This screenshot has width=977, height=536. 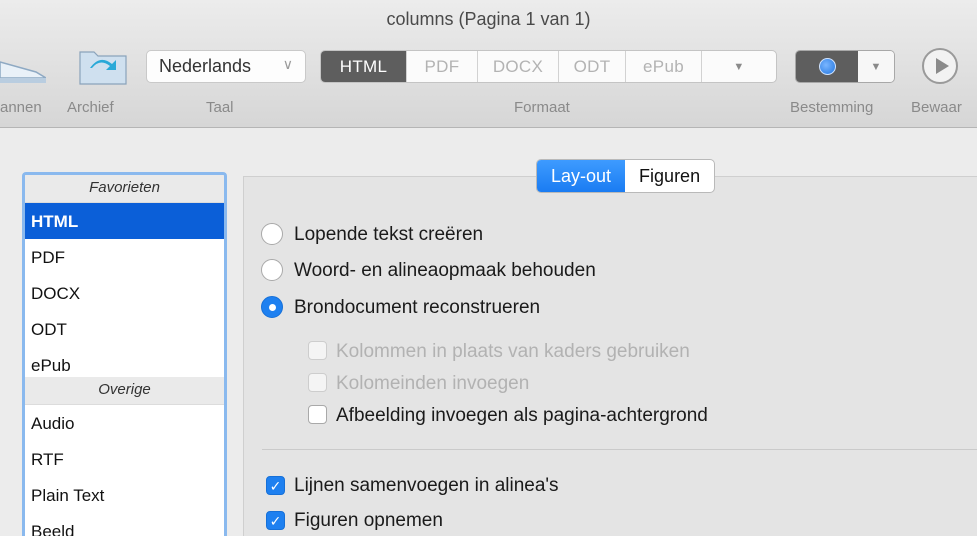 What do you see at coordinates (205, 66) in the screenshot?
I see `language-value: Nederlands` at bounding box center [205, 66].